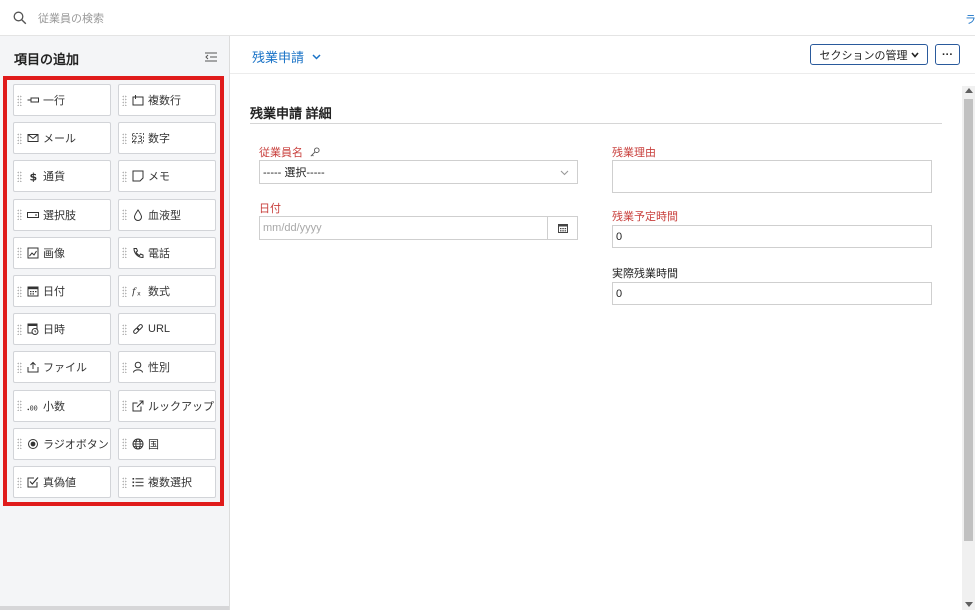 The height and width of the screenshot is (610, 975). I want to click on single-line-icon, so click(33, 100).